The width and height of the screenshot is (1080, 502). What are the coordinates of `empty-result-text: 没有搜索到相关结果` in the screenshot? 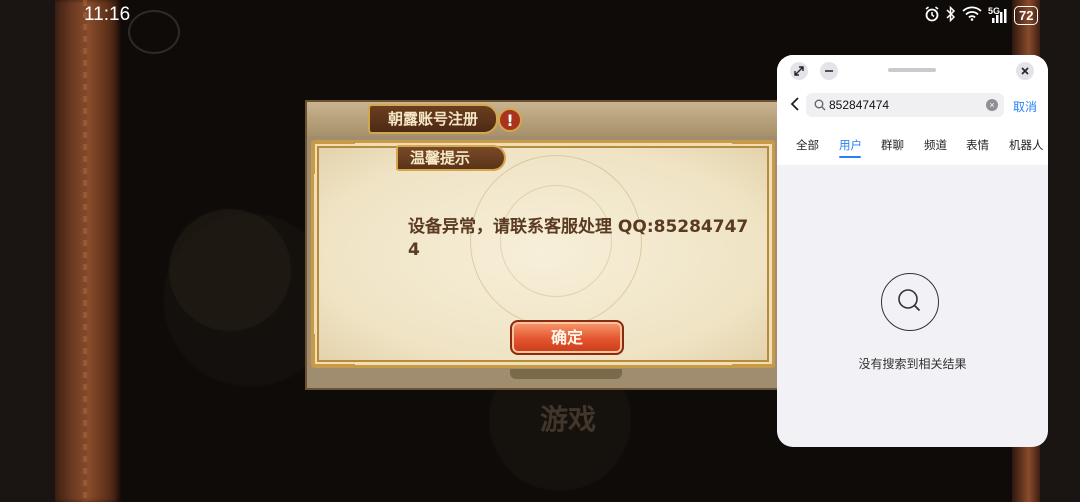 It's located at (912, 364).